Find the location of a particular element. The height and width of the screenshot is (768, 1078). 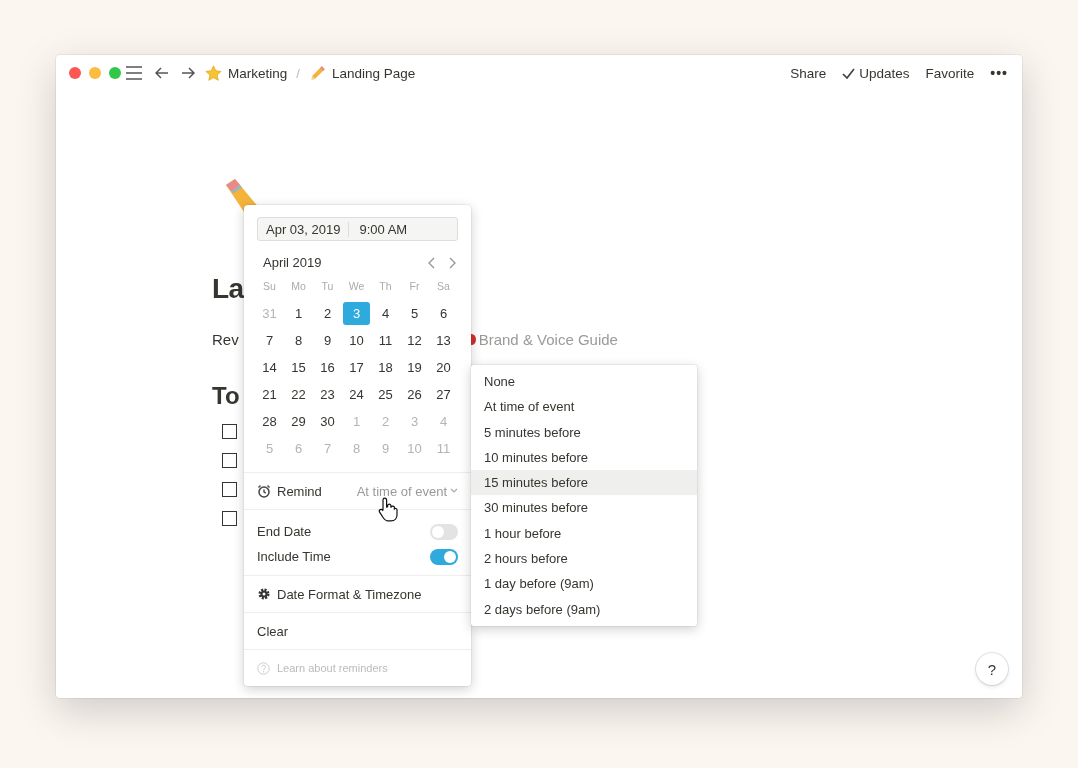

calendar-day: 6 is located at coordinates (443, 313).